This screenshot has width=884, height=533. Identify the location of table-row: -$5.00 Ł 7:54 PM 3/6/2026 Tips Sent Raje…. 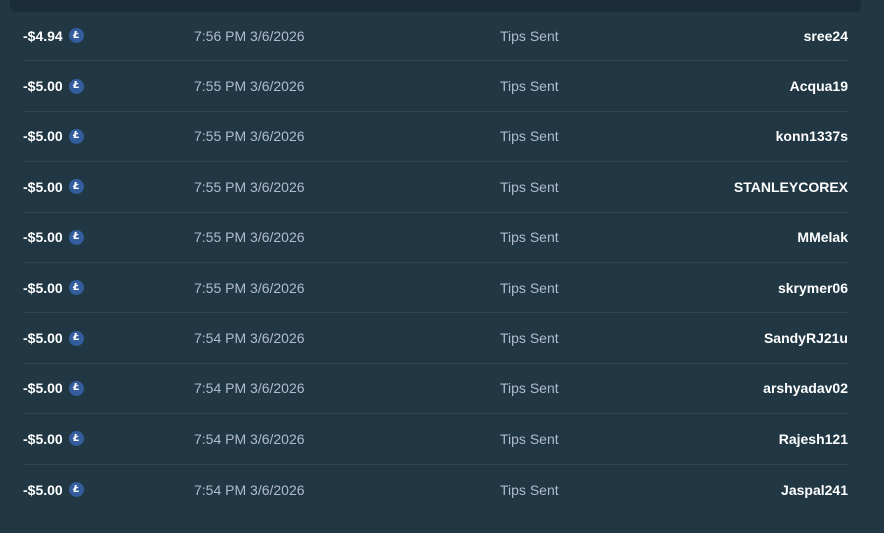
(435, 439).